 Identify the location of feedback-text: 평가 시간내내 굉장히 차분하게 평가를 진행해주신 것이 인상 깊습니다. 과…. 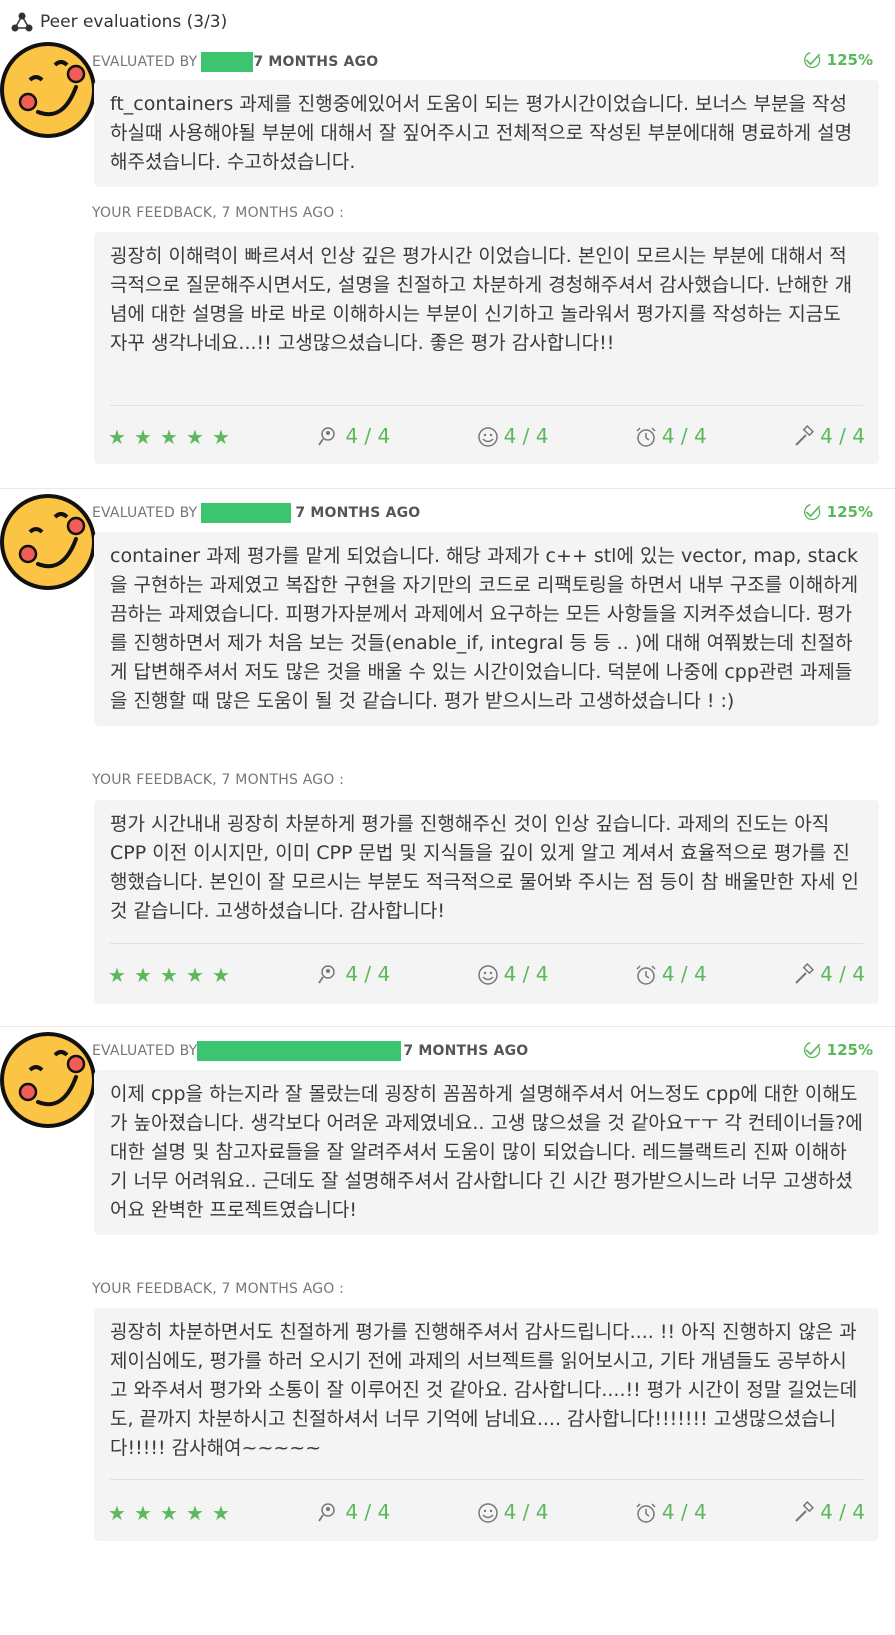
(484, 867).